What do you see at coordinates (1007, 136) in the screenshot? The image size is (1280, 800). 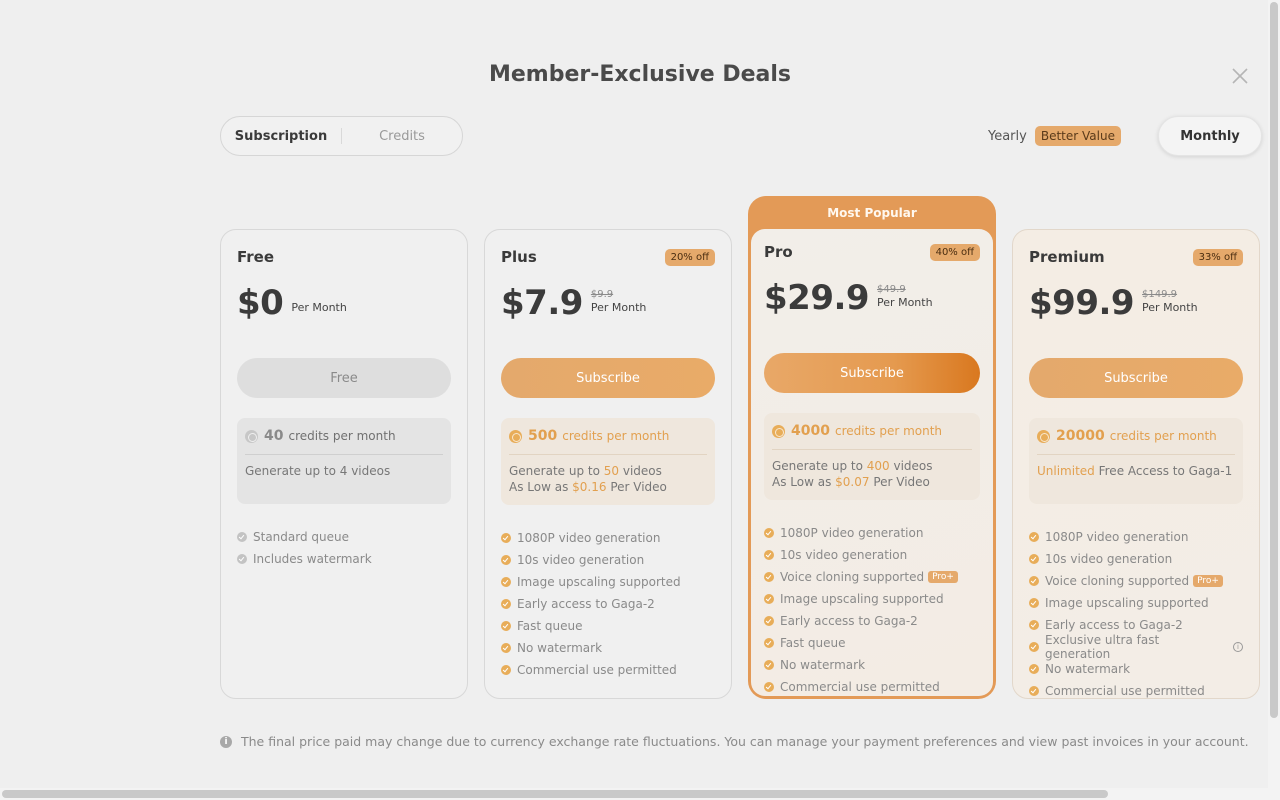 I see `yearly-option: Yearly` at bounding box center [1007, 136].